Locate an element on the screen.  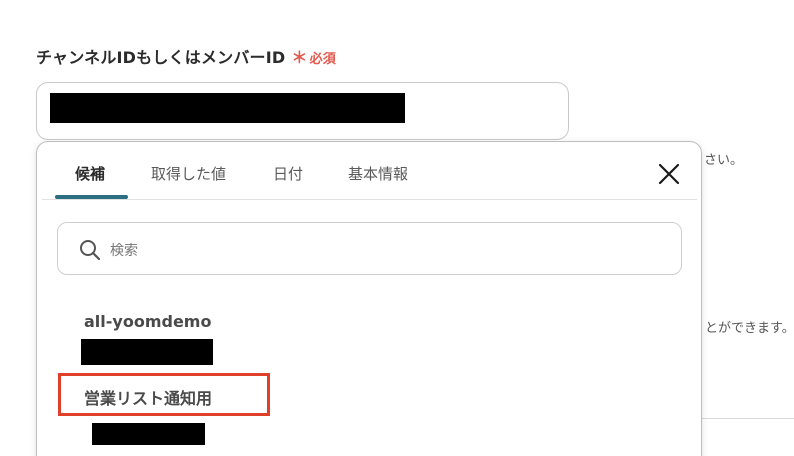
option-all-yoomdemo: all-yoomdemo is located at coordinates (369, 337).